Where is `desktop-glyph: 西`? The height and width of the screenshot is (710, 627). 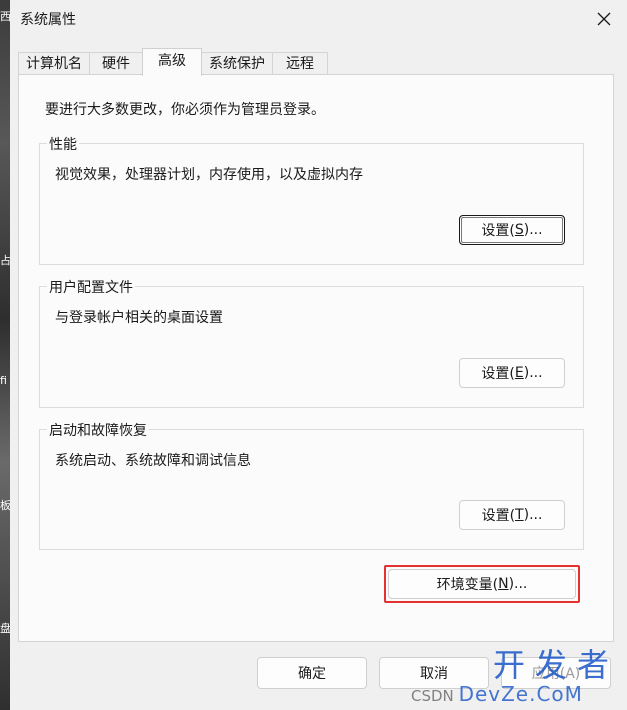 desktop-glyph: 西 is located at coordinates (5, 16).